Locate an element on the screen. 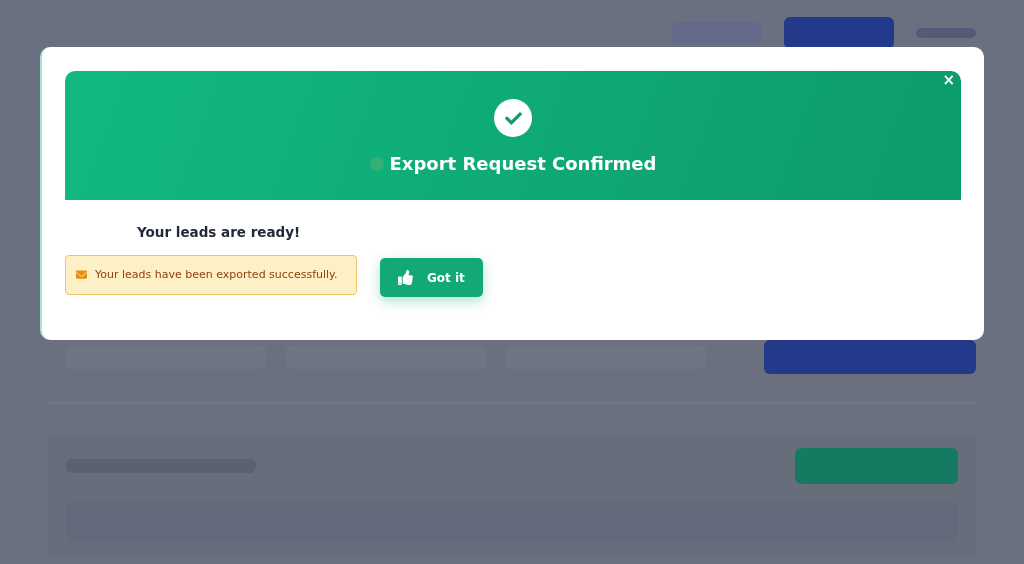 This screenshot has width=1024, height=564. close-button: × is located at coordinates (948, 80).